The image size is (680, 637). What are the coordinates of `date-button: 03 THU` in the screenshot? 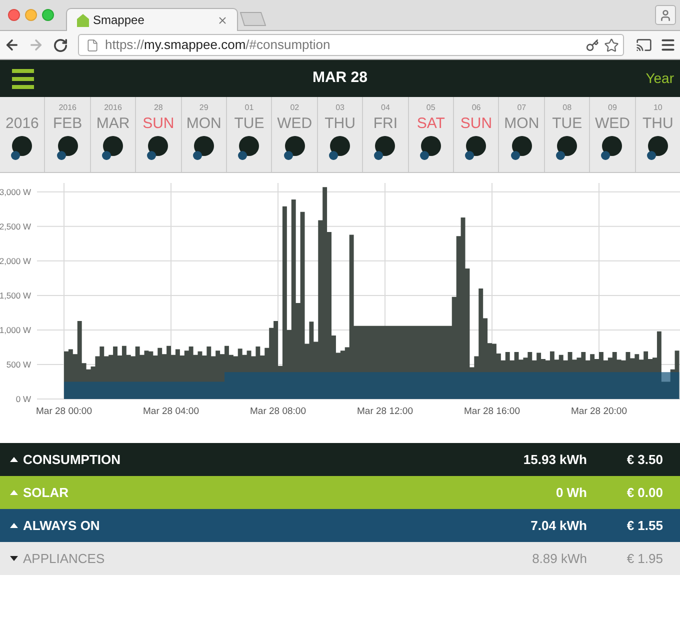 It's located at (341, 134).